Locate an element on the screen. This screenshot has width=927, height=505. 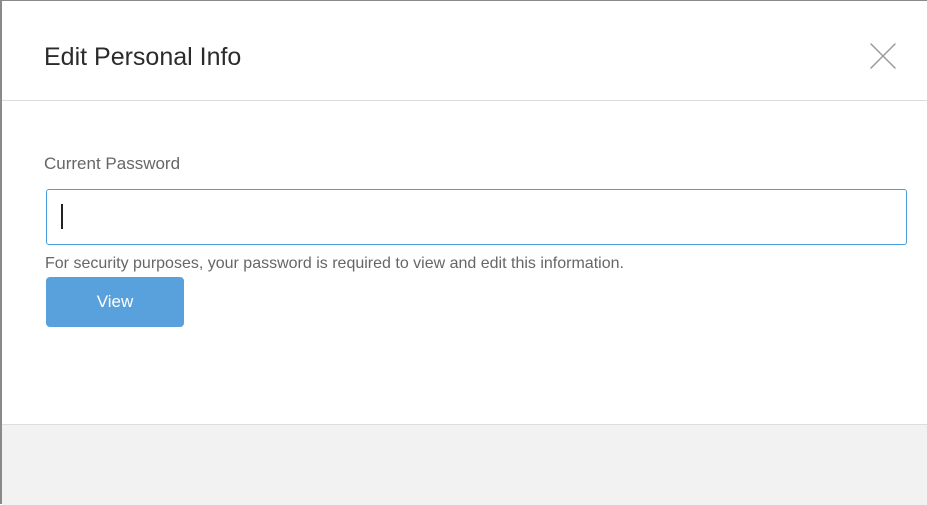
close-icon is located at coordinates (883, 56).